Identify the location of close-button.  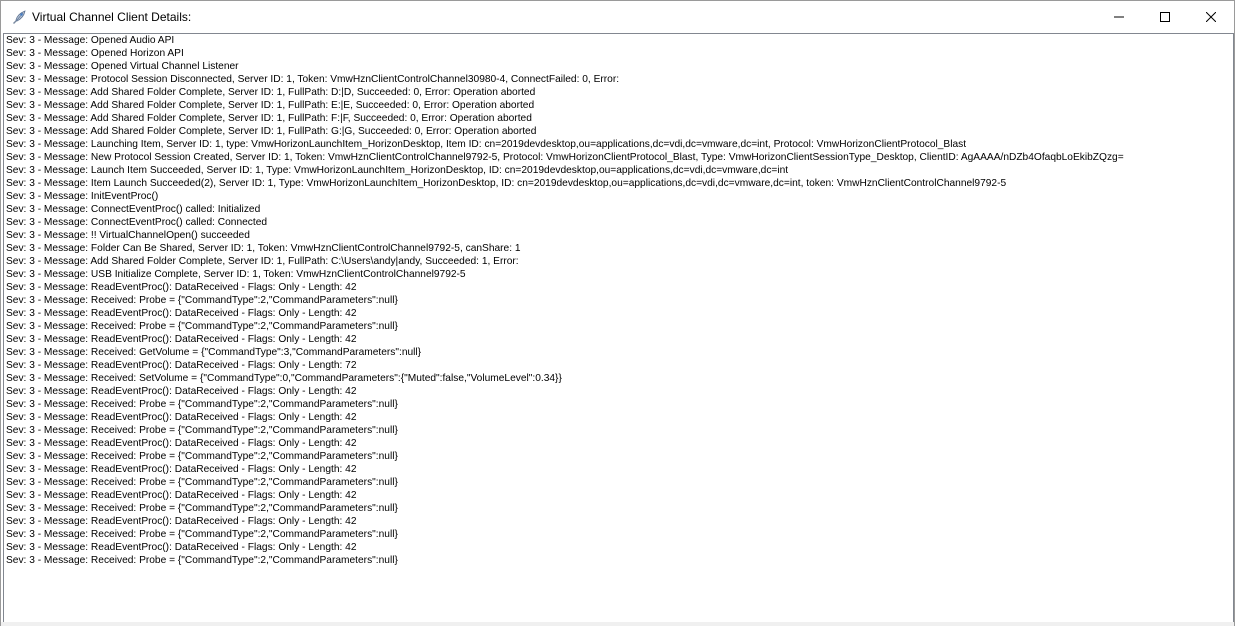
(1211, 16).